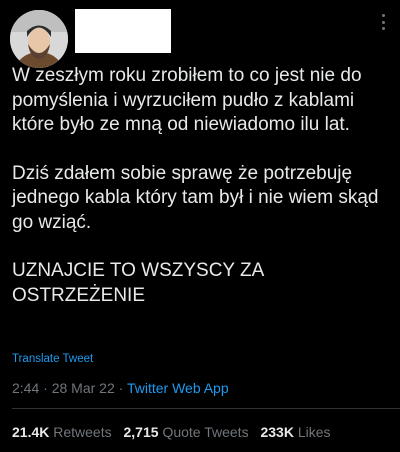 The width and height of the screenshot is (400, 452). Describe the element at coordinates (383, 22) in the screenshot. I see `more-vertical-icon` at that location.